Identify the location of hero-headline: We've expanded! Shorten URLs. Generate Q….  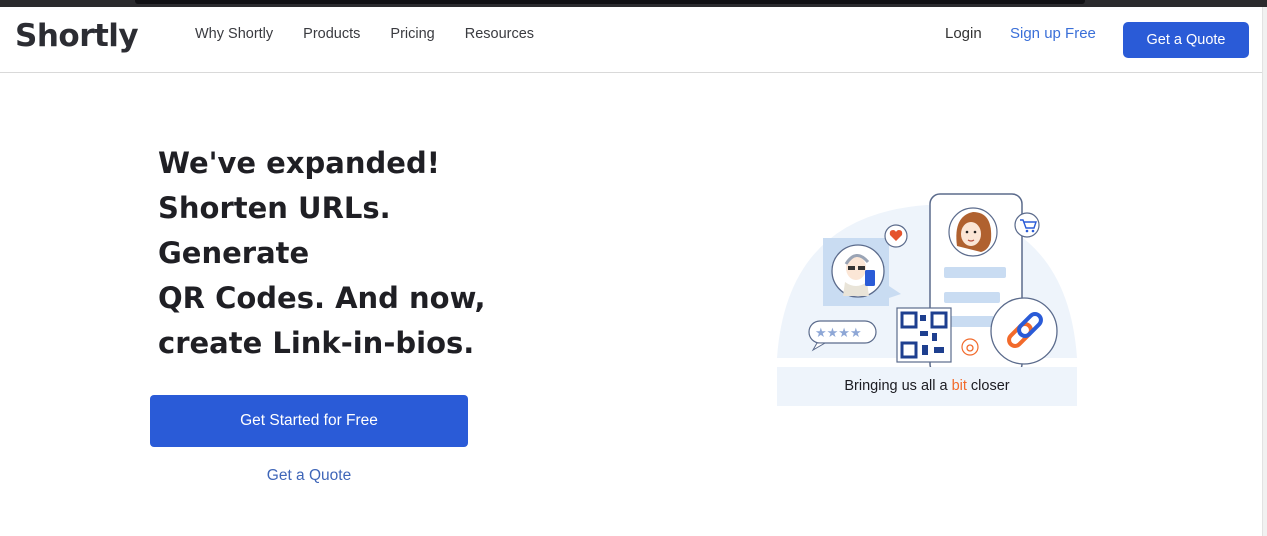
(368, 253).